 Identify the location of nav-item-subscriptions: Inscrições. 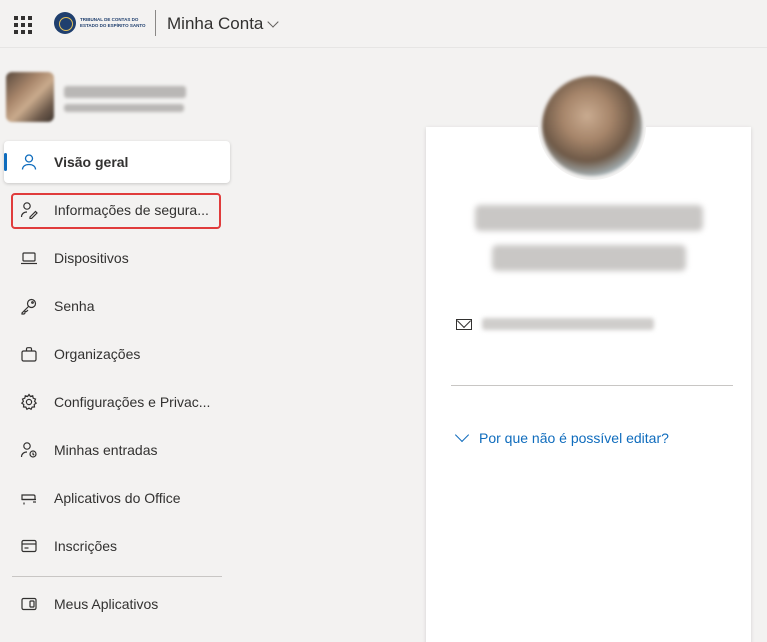
(117, 546).